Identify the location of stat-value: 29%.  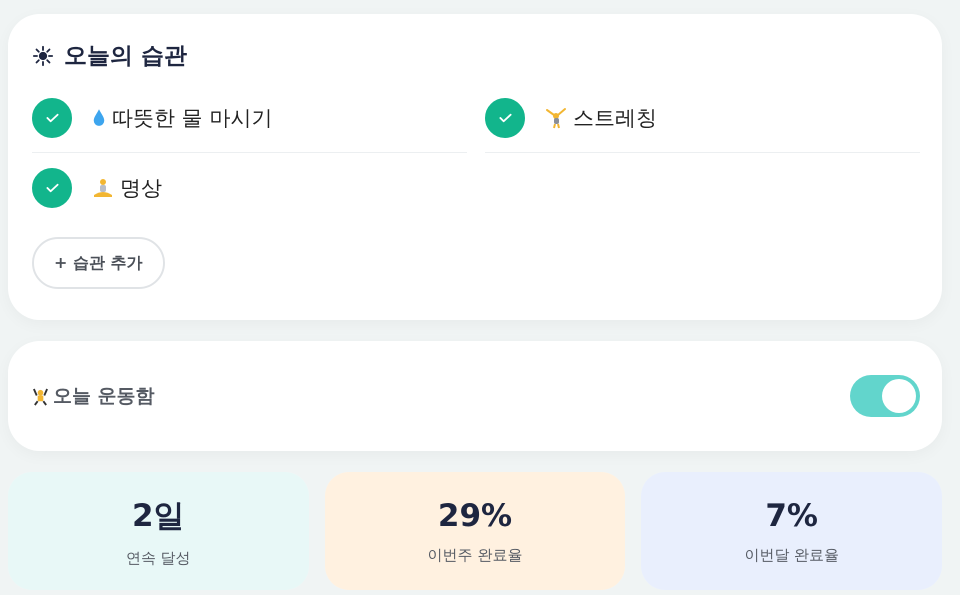
(475, 516).